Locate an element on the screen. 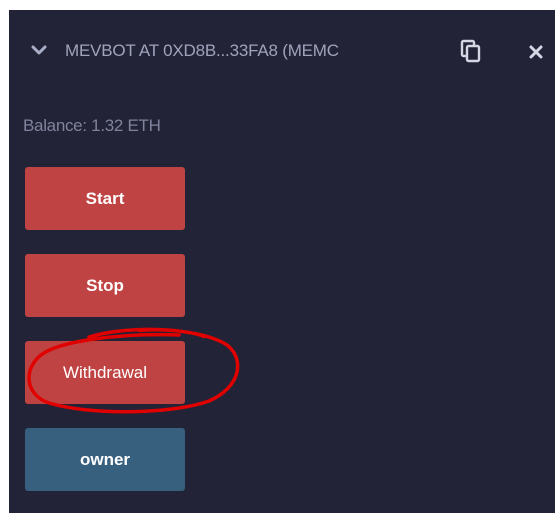 The image size is (555, 513). contract-title: MEVBOT AT 0XD8B...33FA8 (MEMC is located at coordinates (202, 50).